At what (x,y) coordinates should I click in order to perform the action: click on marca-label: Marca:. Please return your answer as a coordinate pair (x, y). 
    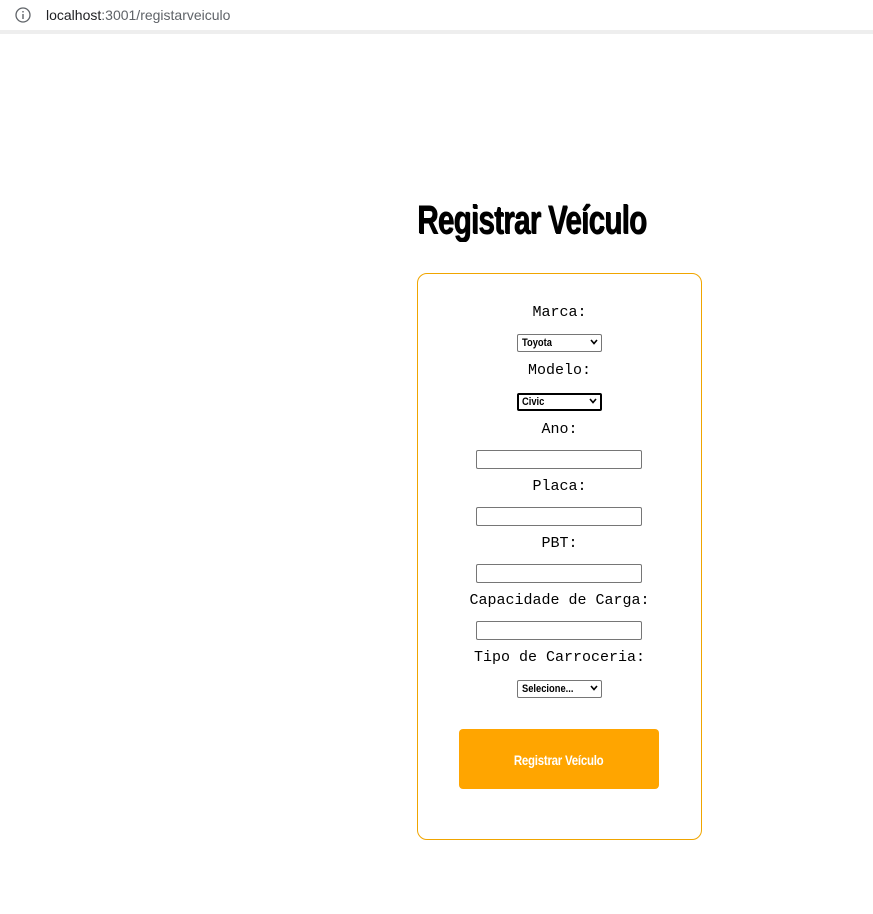
    Looking at the image, I should click on (559, 312).